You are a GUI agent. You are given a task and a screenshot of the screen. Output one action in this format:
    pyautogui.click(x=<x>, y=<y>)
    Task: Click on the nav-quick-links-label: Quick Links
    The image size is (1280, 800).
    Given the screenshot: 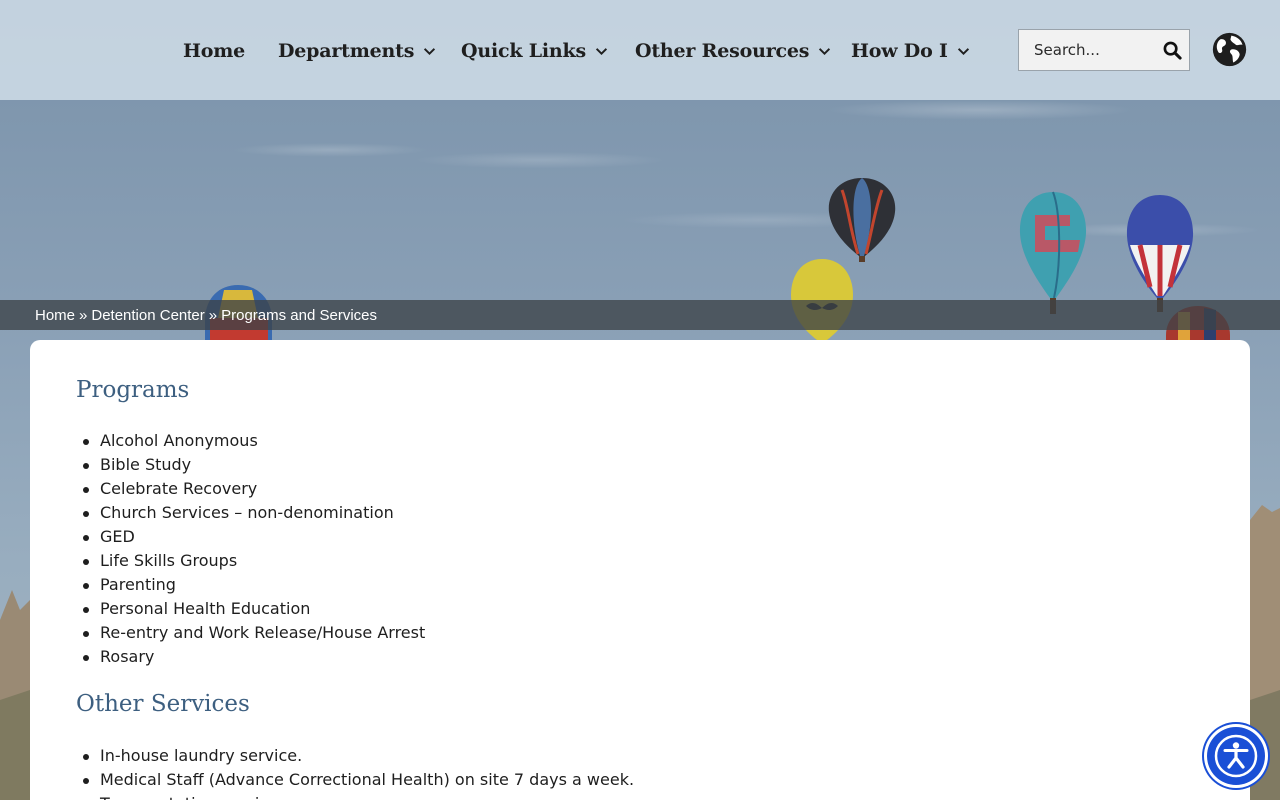 What is the action you would take?
    pyautogui.click(x=523, y=51)
    